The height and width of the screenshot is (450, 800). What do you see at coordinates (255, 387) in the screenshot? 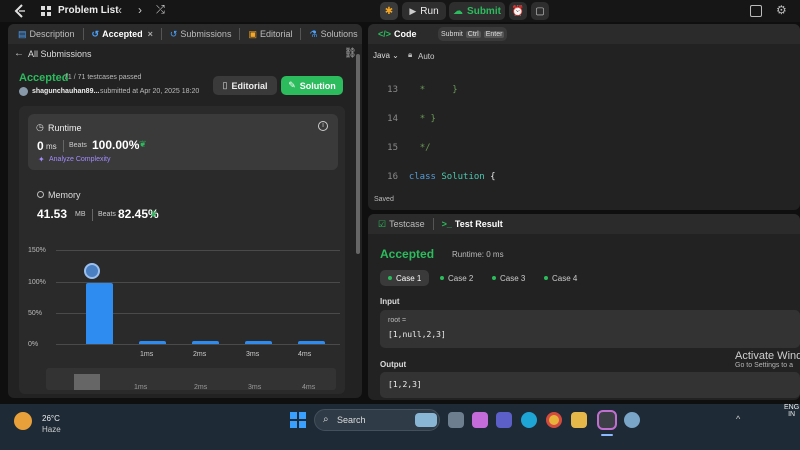
I see `mini-label: 3ms` at bounding box center [255, 387].